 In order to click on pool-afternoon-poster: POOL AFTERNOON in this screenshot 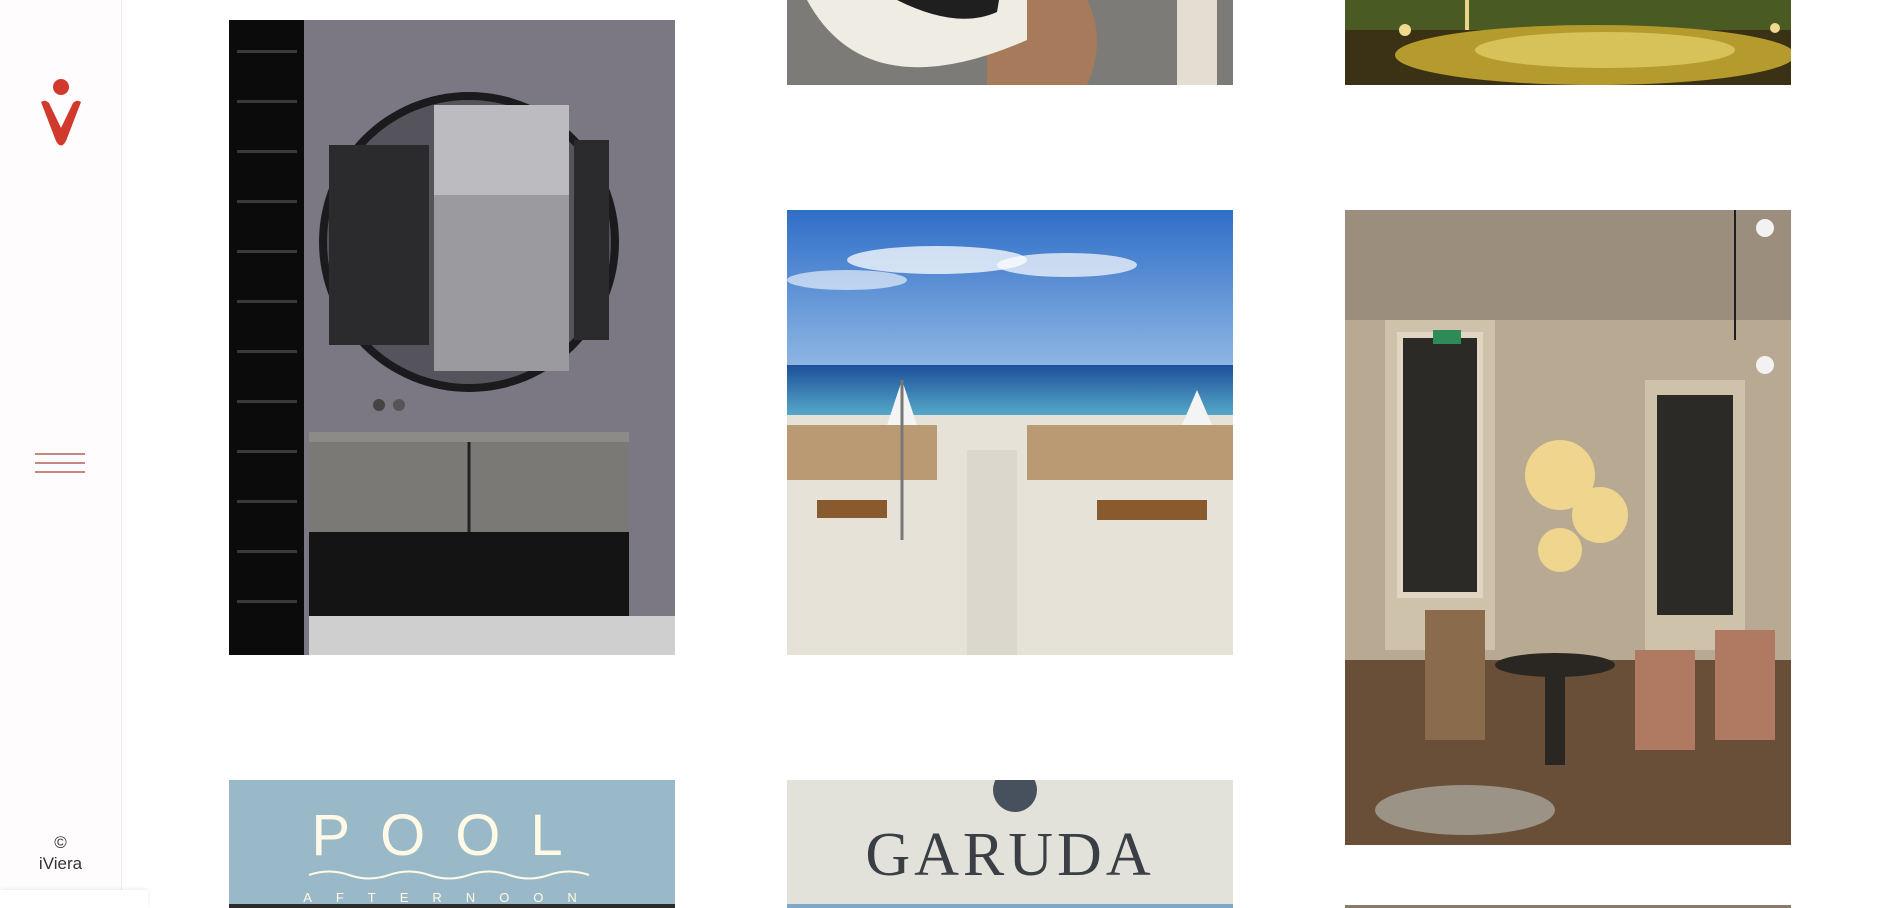, I will do `click(452, 844)`.